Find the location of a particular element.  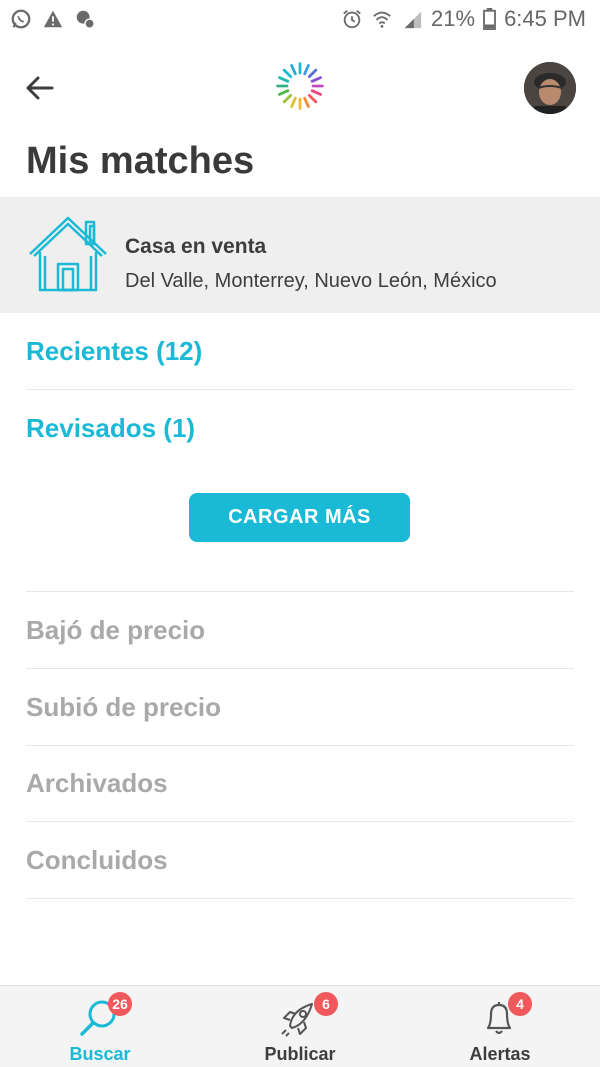

avatar-image is located at coordinates (550, 88).